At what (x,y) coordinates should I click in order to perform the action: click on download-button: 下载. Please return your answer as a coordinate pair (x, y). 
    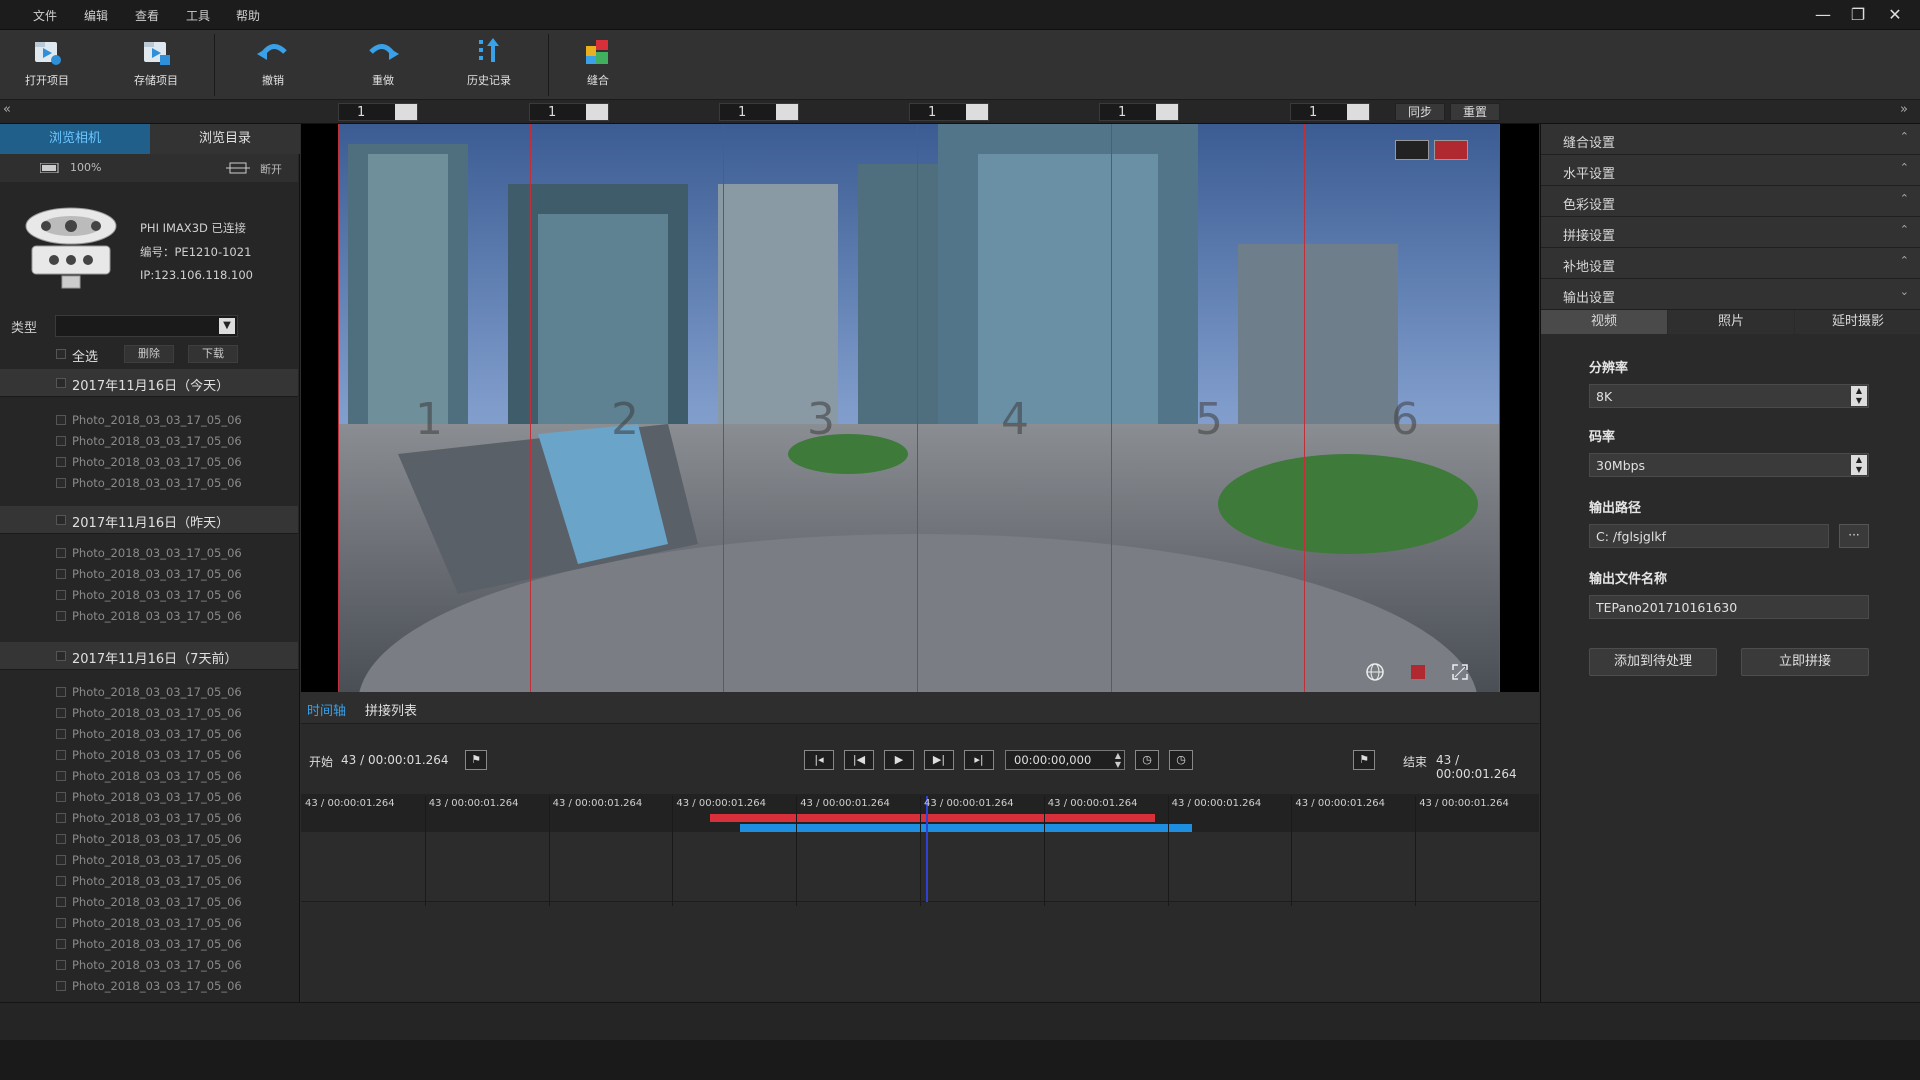
    Looking at the image, I should click on (213, 354).